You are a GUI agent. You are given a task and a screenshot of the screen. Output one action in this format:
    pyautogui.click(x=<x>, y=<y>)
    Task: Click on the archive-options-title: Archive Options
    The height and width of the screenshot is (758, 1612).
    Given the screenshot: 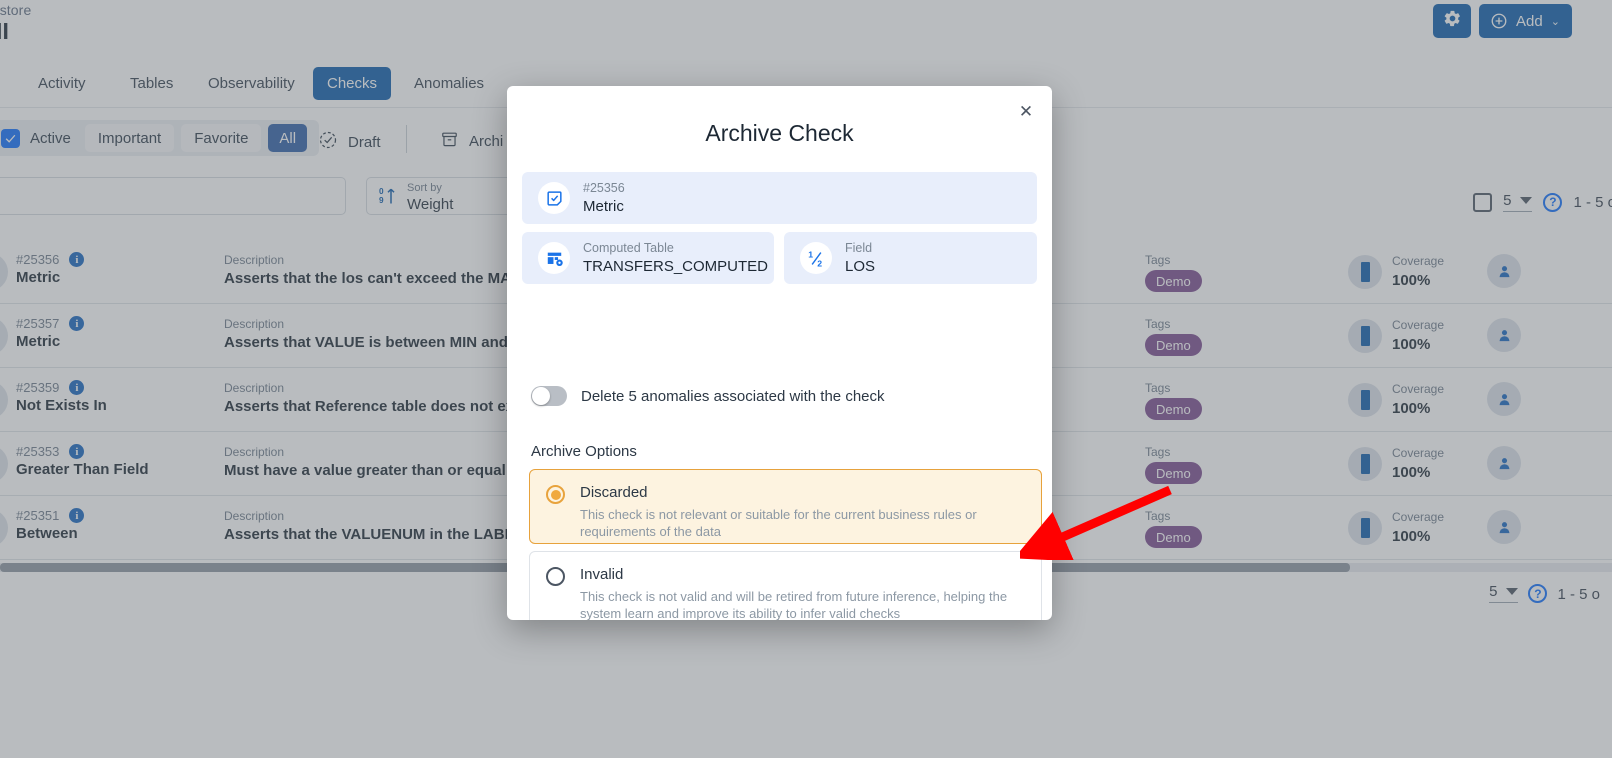 What is the action you would take?
    pyautogui.click(x=584, y=451)
    